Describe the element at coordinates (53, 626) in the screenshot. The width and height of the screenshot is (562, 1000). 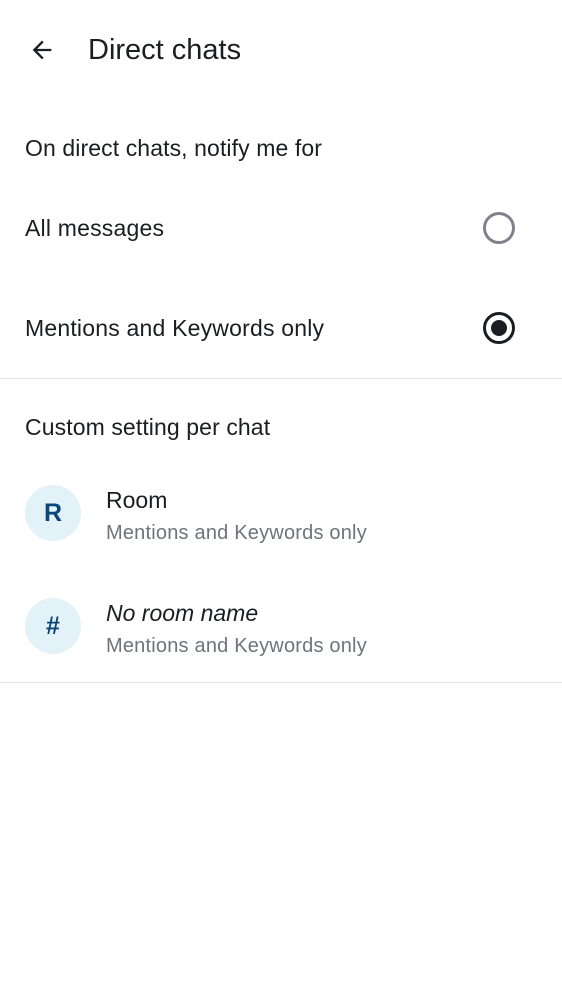
I see `avatar: #` at that location.